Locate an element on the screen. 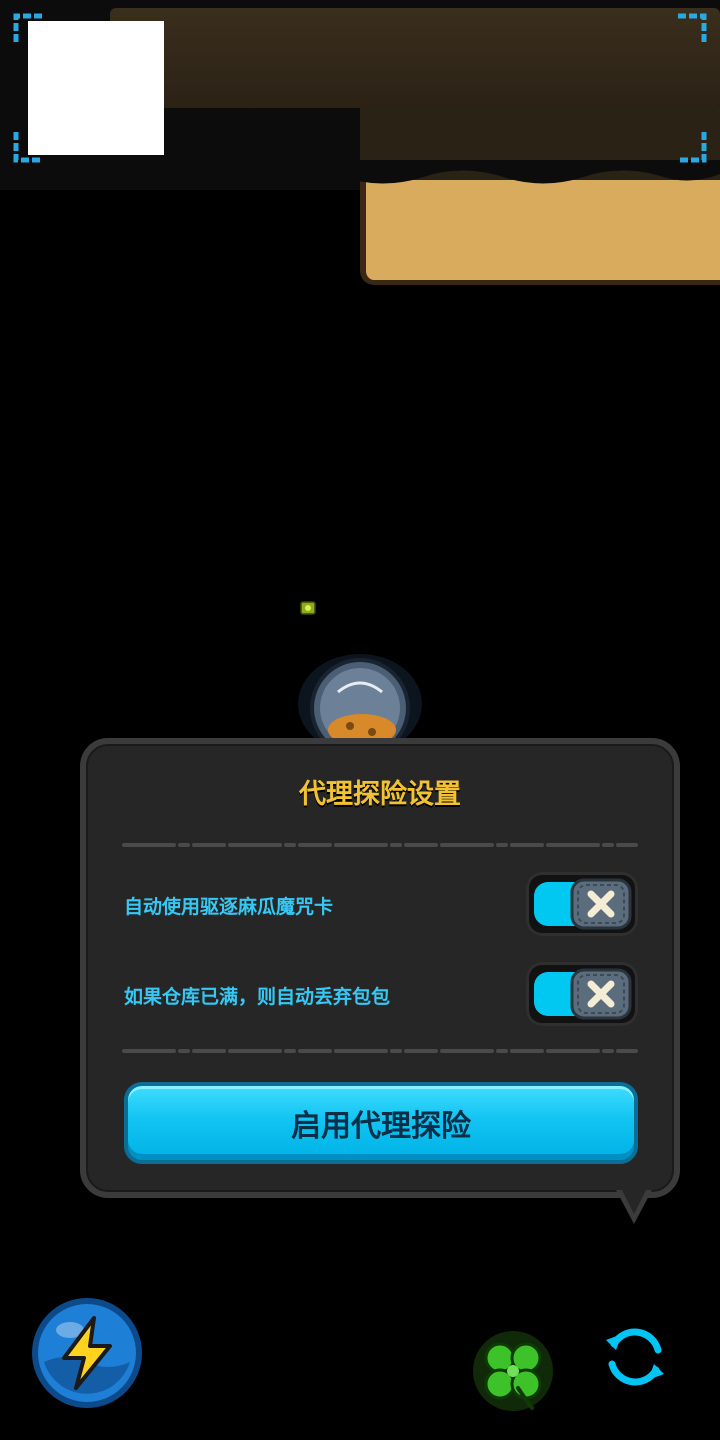 This screenshot has width=720, height=1440. diver-character is located at coordinates (360, 701).